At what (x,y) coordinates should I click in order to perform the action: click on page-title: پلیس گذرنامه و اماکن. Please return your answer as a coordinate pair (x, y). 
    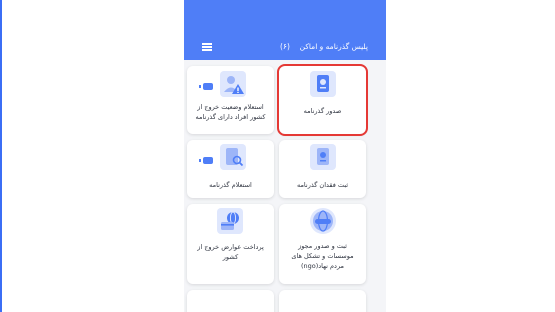
    Looking at the image, I should click on (333, 46).